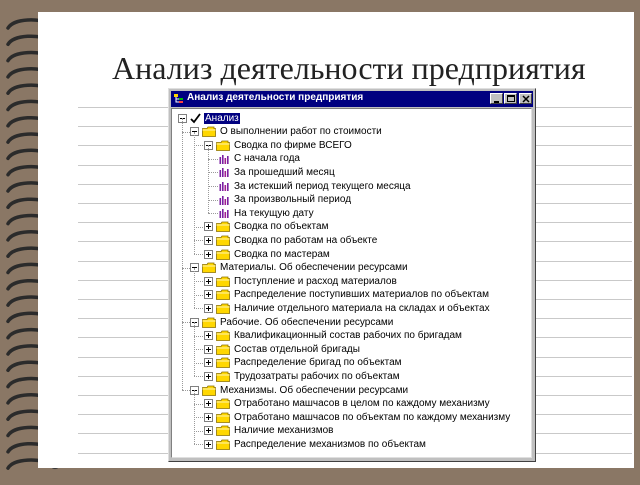 This screenshot has height=485, width=640. I want to click on tree-root: Анализ, so click(209, 118).